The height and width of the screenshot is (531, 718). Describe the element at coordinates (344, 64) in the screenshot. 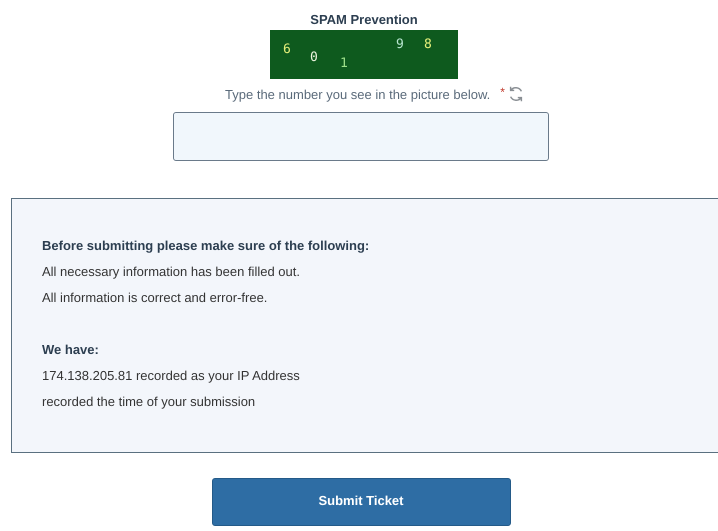

I see `captcha-digit: 1` at that location.